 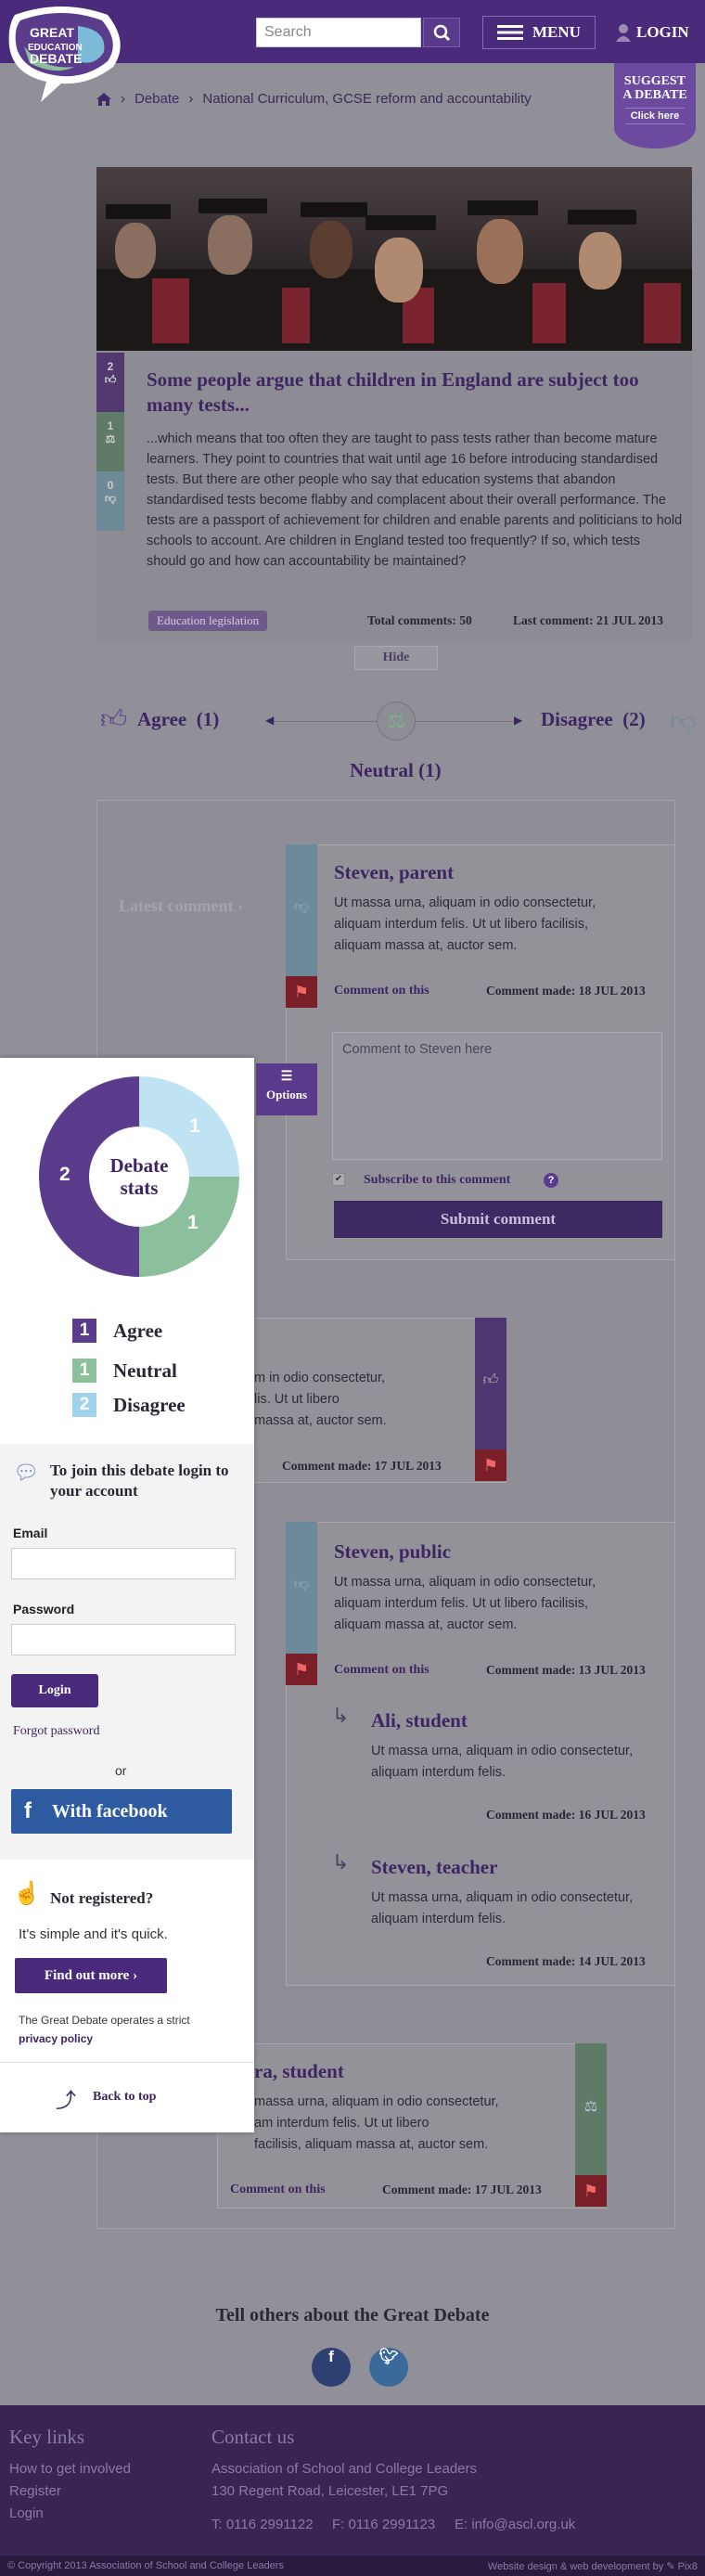 What do you see at coordinates (396, 770) in the screenshot?
I see `neutral-tab: Neutral (1)` at bounding box center [396, 770].